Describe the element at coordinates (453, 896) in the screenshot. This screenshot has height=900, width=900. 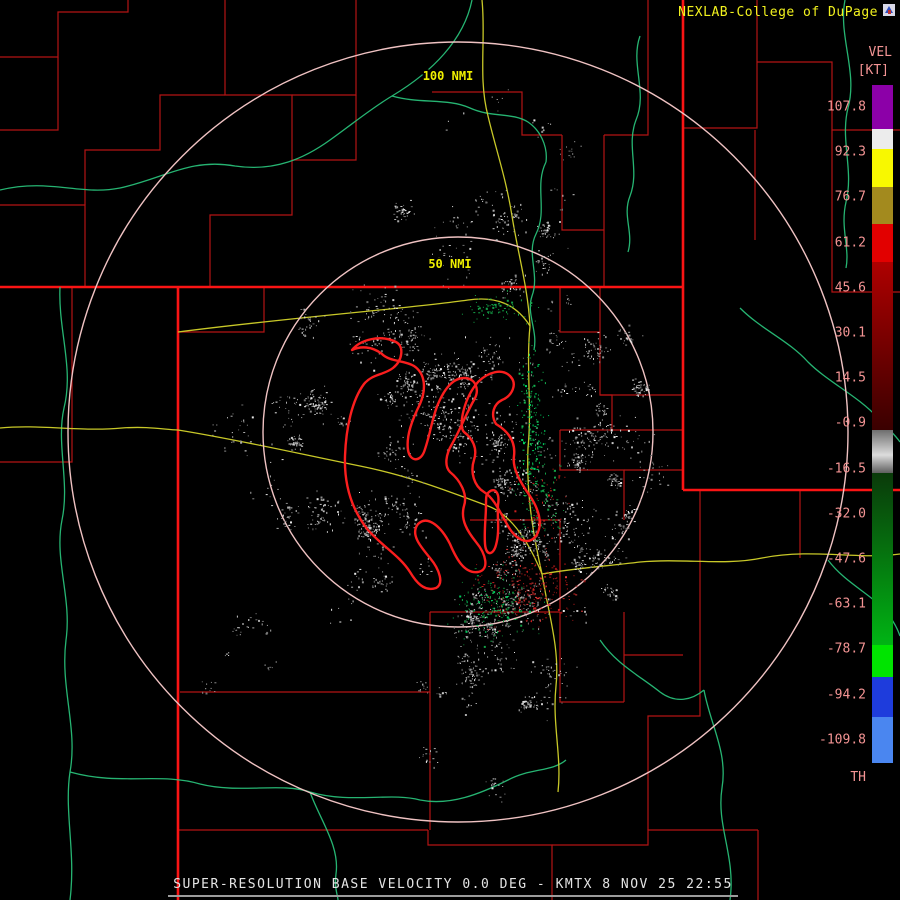
I see `status-underline` at that location.